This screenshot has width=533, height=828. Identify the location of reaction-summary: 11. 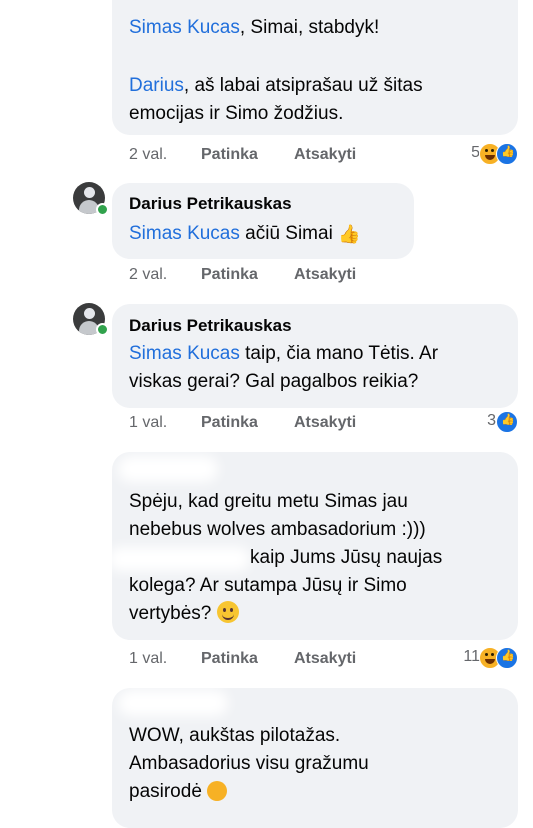
(480, 658).